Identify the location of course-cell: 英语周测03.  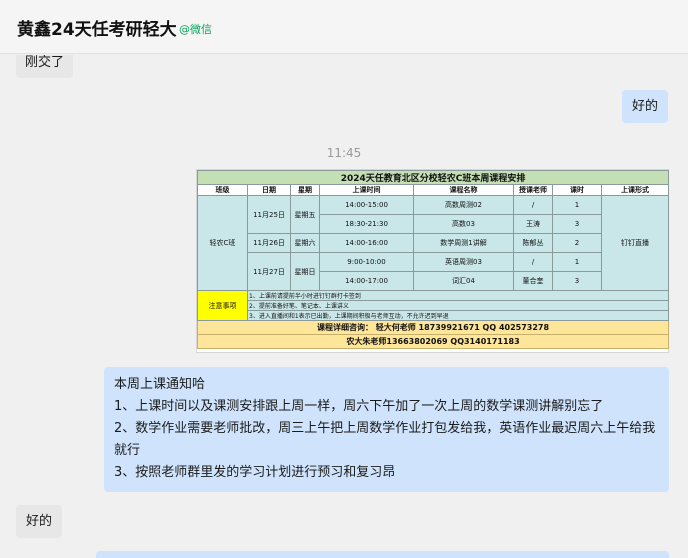
(463, 262).